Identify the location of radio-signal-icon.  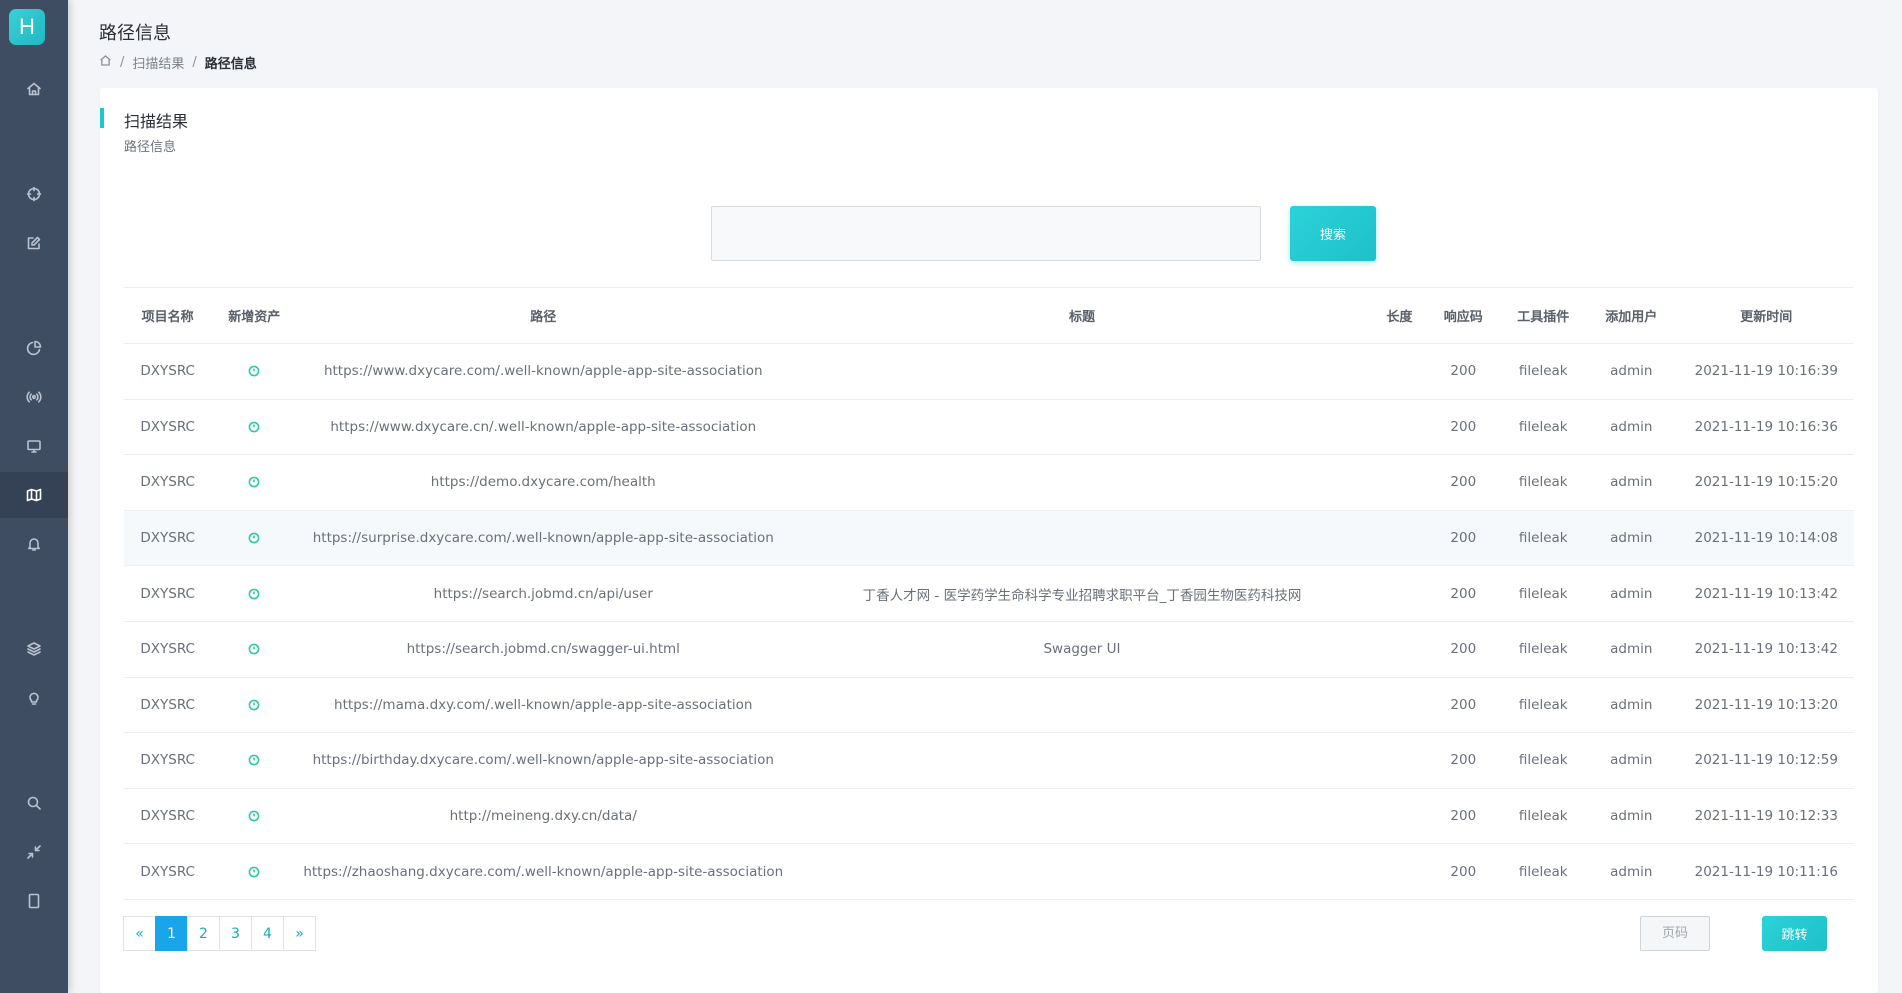
(34, 397).